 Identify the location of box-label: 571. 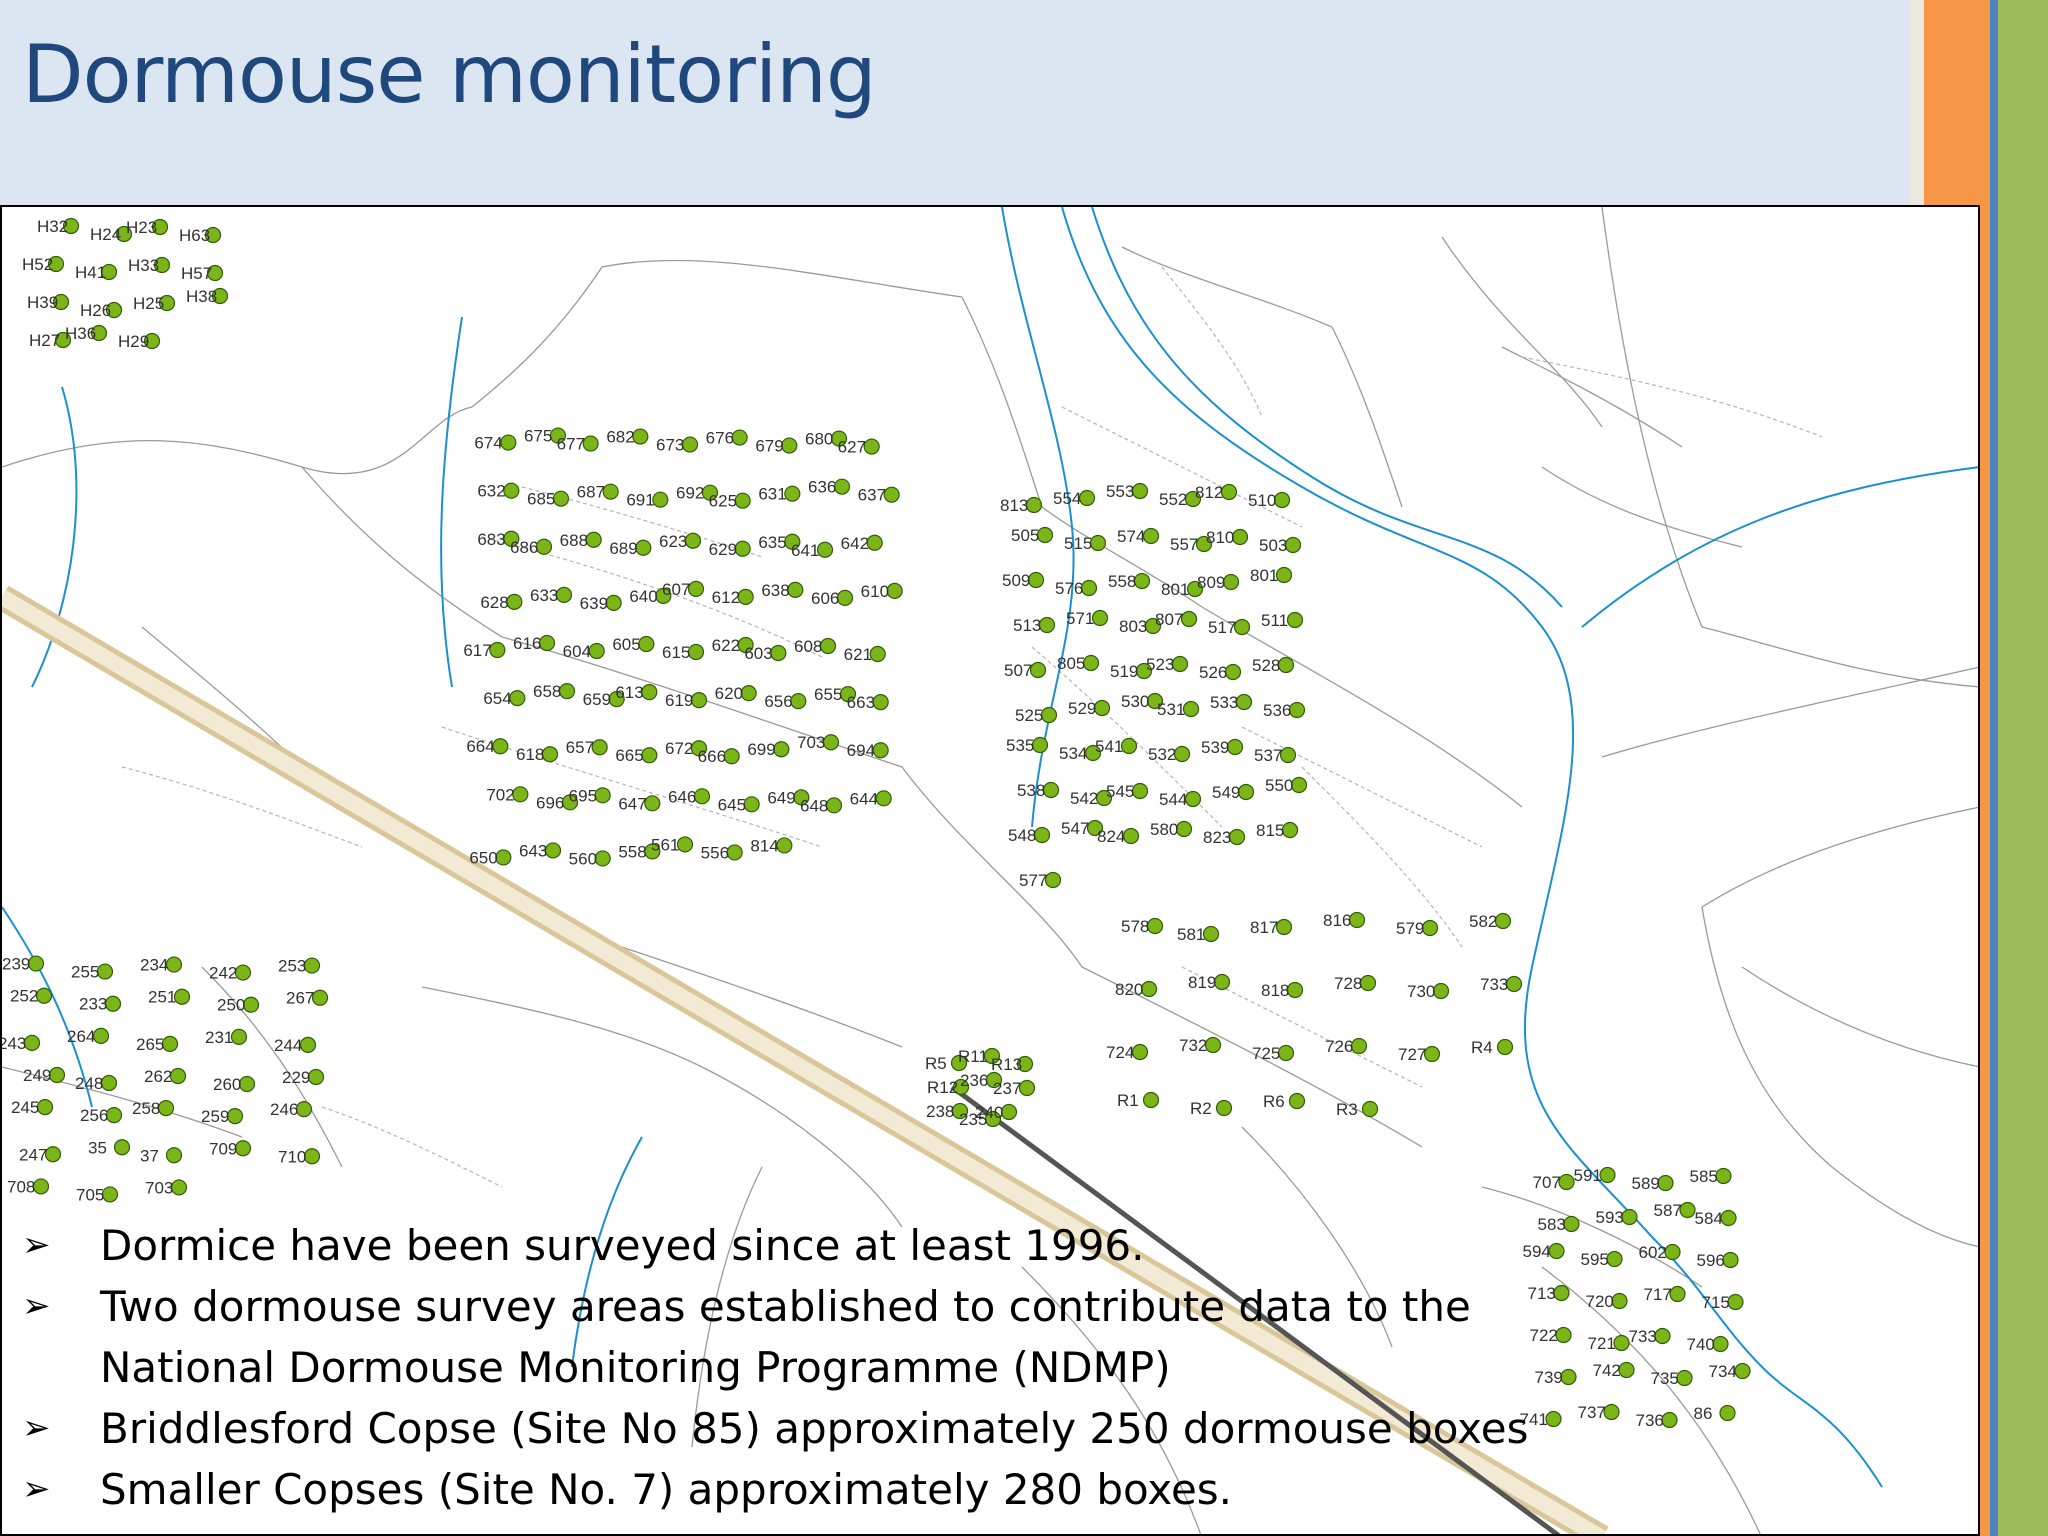
(1080, 618).